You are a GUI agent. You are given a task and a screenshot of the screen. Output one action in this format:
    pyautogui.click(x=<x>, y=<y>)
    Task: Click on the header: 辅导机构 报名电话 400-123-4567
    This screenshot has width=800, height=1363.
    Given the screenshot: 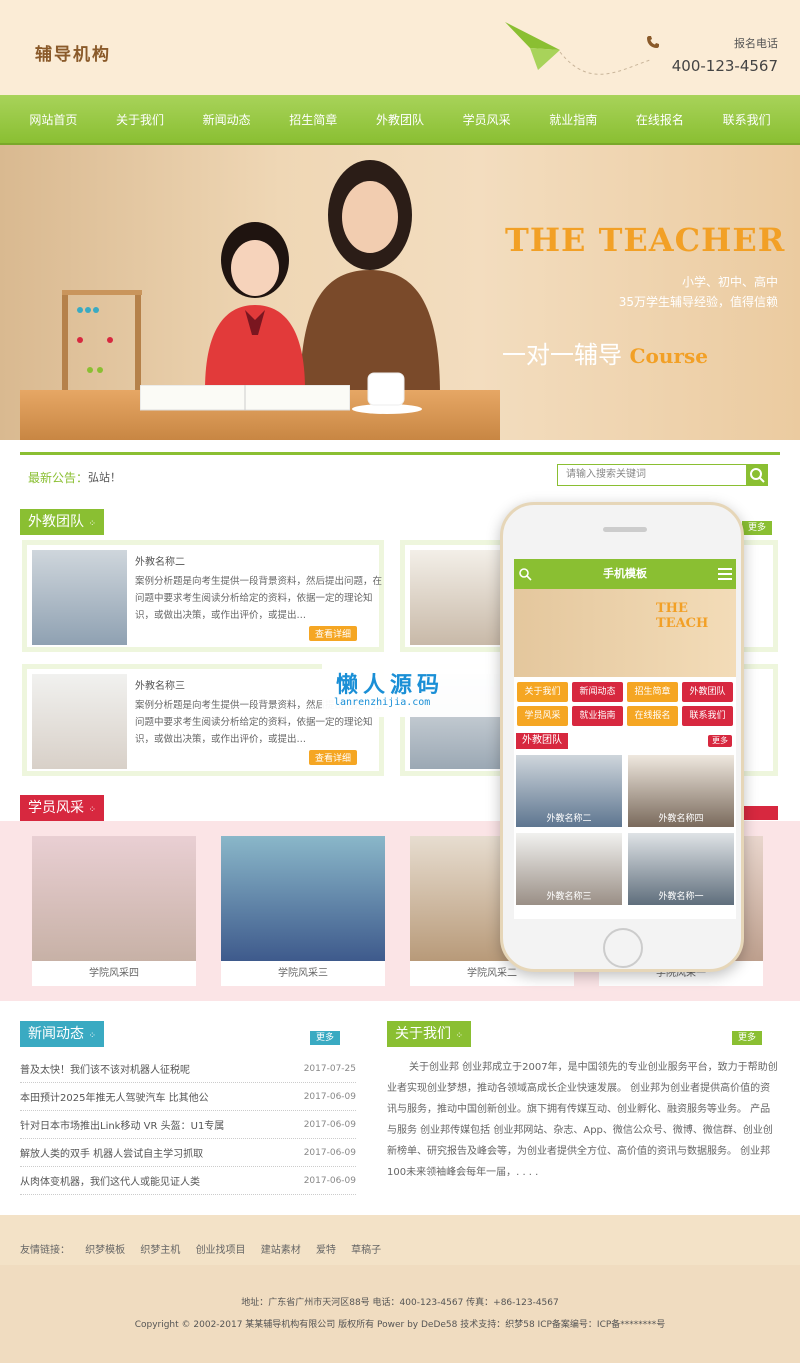 What is the action you would take?
    pyautogui.click(x=400, y=47)
    